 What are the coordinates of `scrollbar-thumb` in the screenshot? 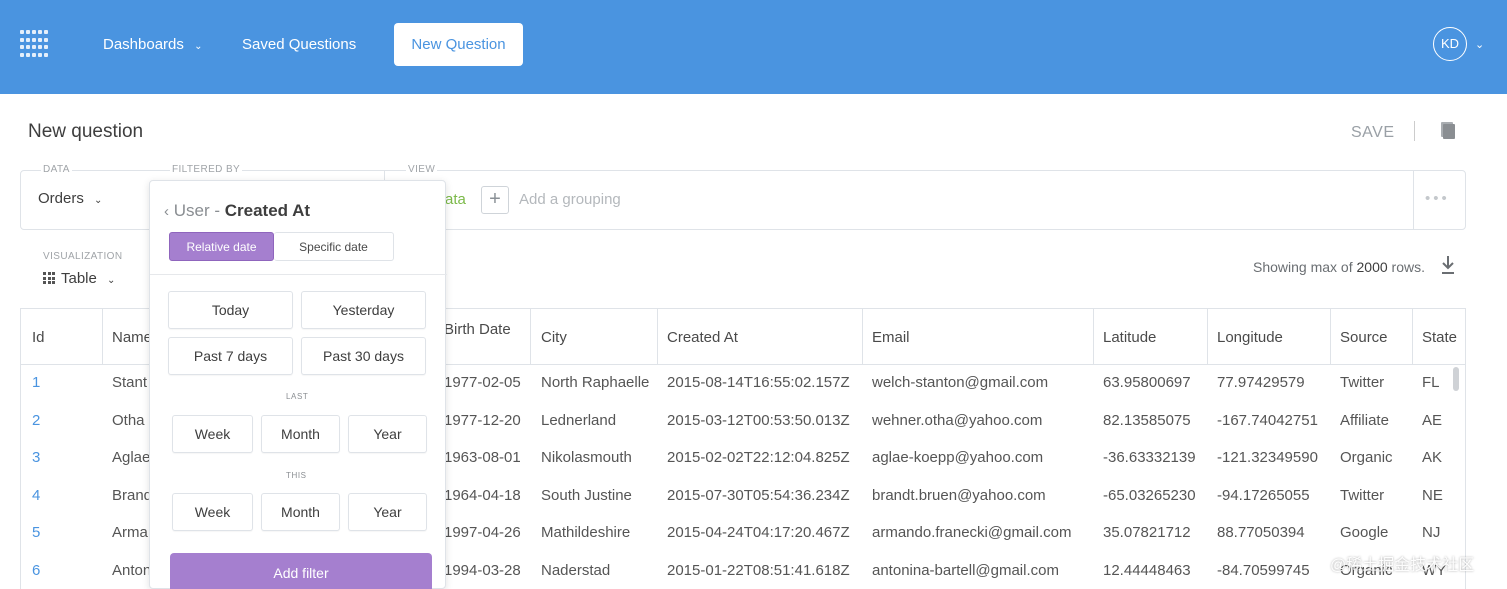 It's located at (1456, 379).